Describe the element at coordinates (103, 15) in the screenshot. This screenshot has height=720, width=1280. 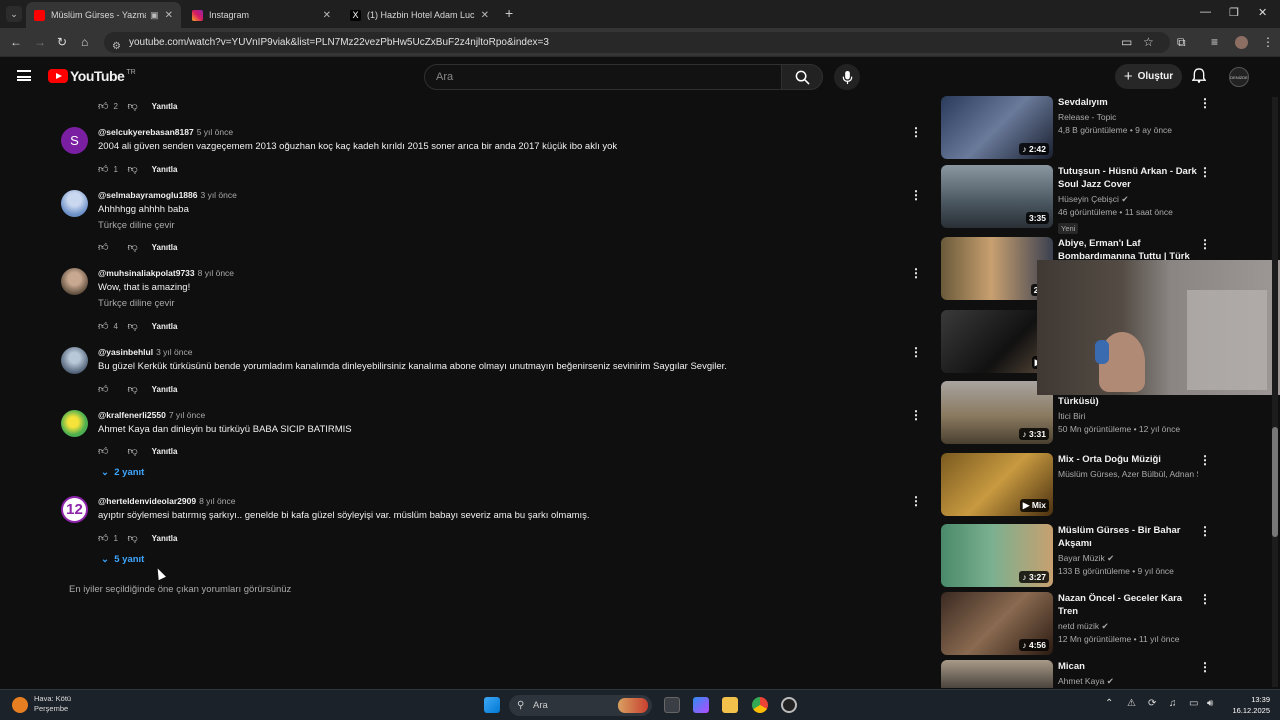
I see `tab-youtube: Müslüm Gürses - Yazmalı G ▣ ✕` at that location.